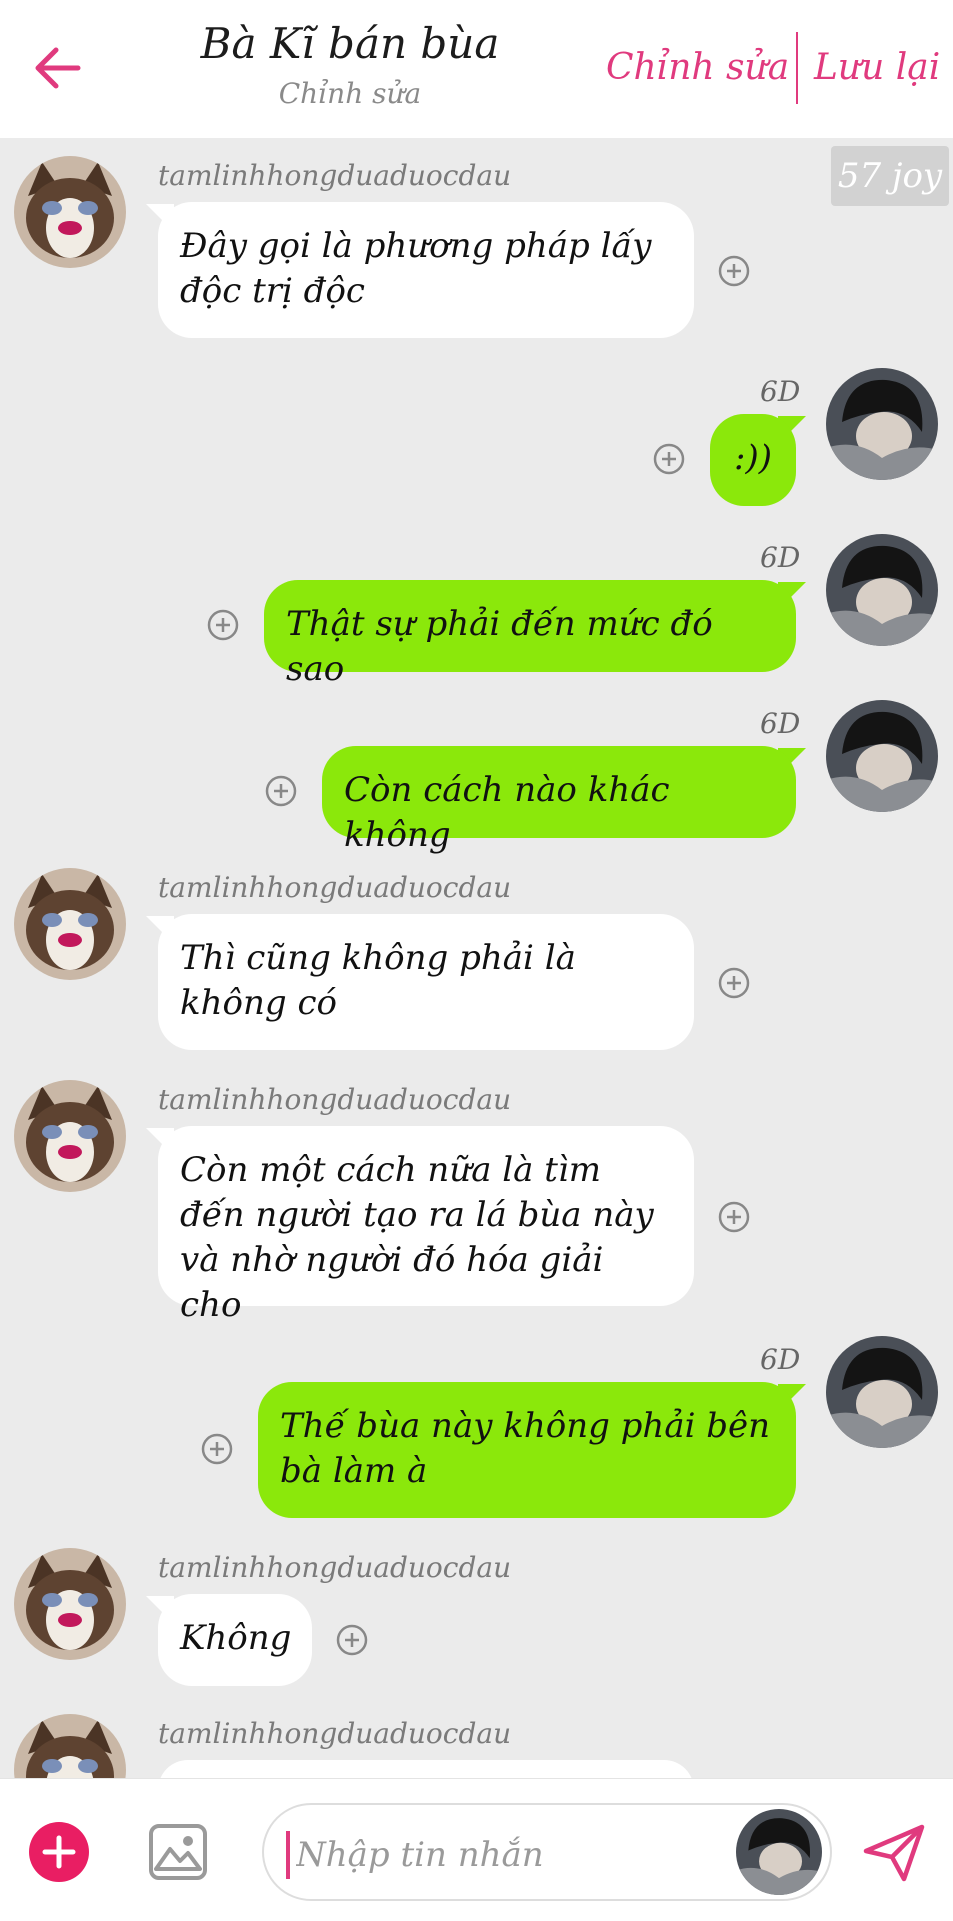 Image resolution: width=953 pixels, height=1921 pixels. What do you see at coordinates (506, 1855) in the screenshot?
I see `message-input` at bounding box center [506, 1855].